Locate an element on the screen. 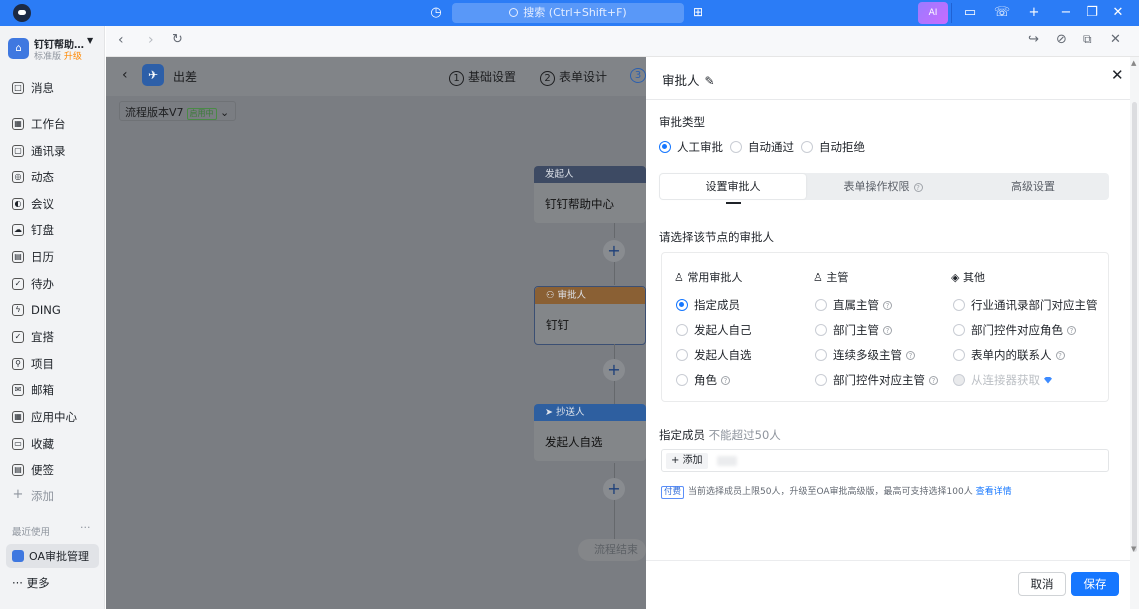  sidebar-icon: ▤ is located at coordinates (18, 257).